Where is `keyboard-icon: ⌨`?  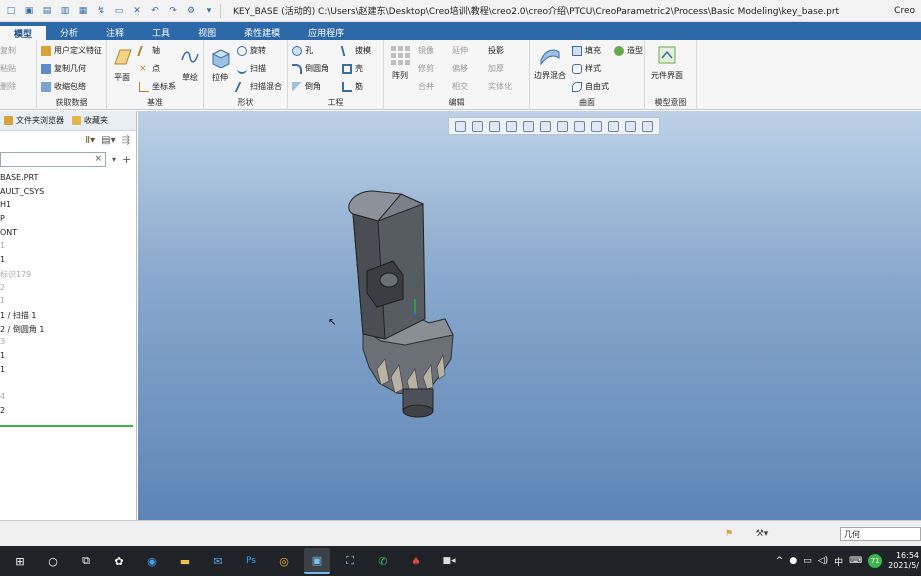
keyboard-icon: ⌨ is located at coordinates (855, 561).